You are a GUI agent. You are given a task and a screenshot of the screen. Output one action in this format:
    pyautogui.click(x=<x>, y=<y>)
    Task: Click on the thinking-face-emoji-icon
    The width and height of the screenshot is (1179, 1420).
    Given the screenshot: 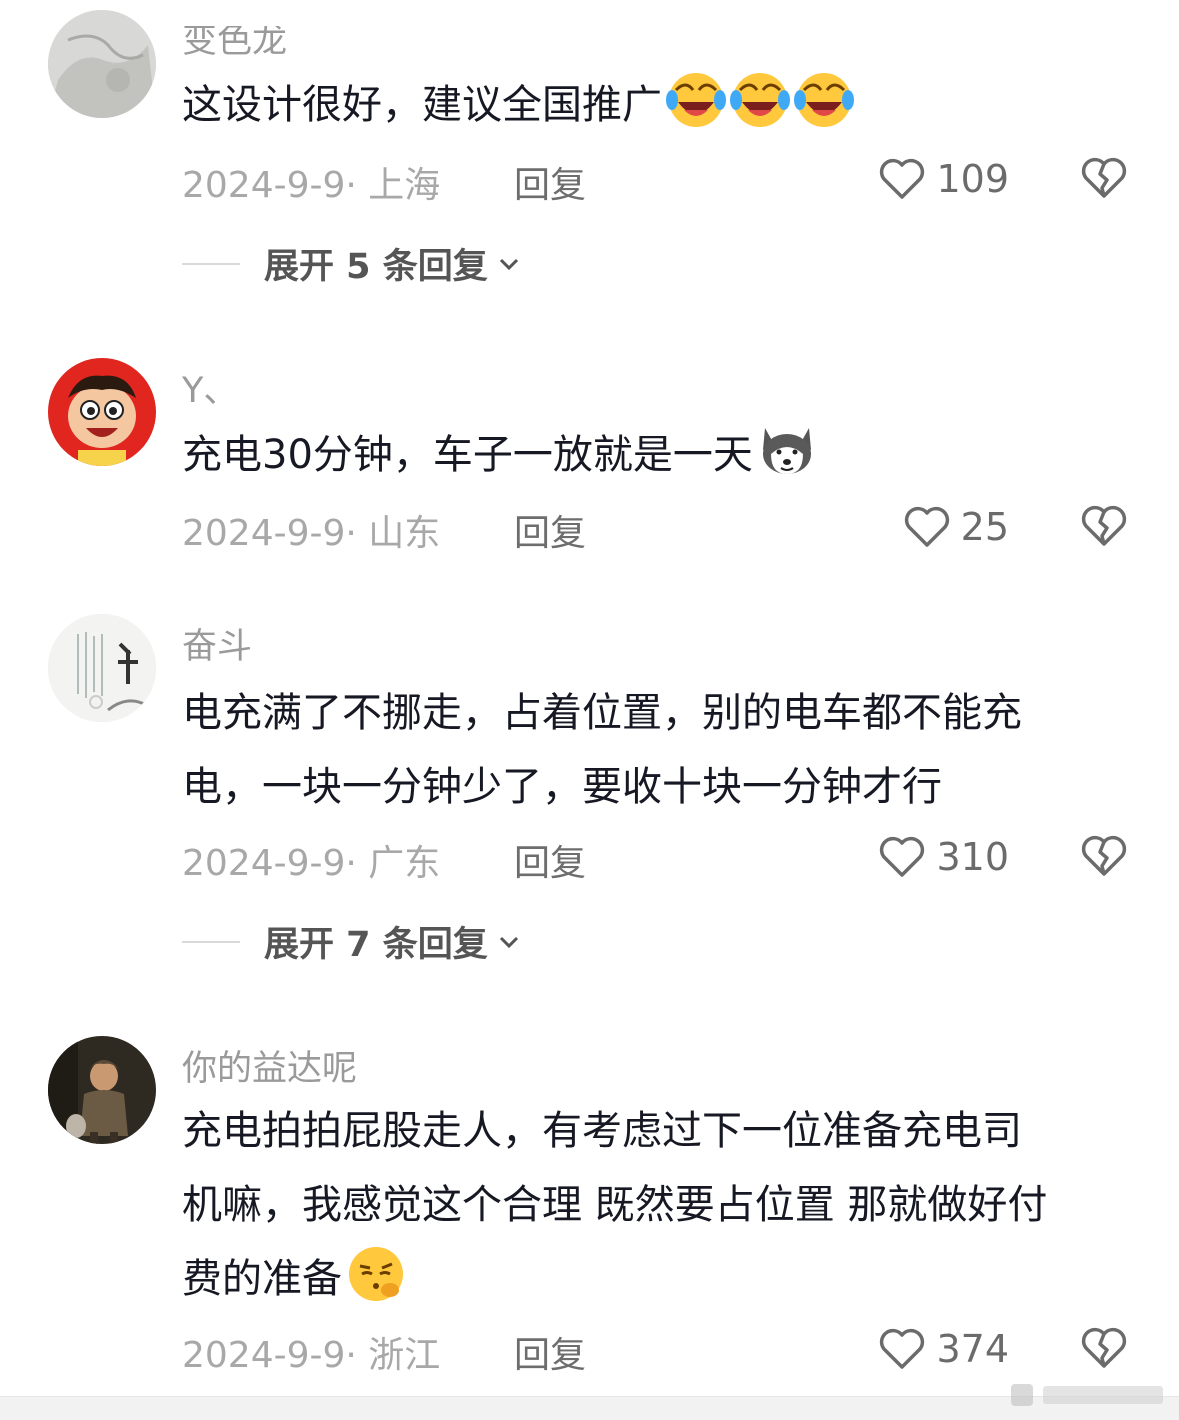 What is the action you would take?
    pyautogui.click(x=376, y=1274)
    